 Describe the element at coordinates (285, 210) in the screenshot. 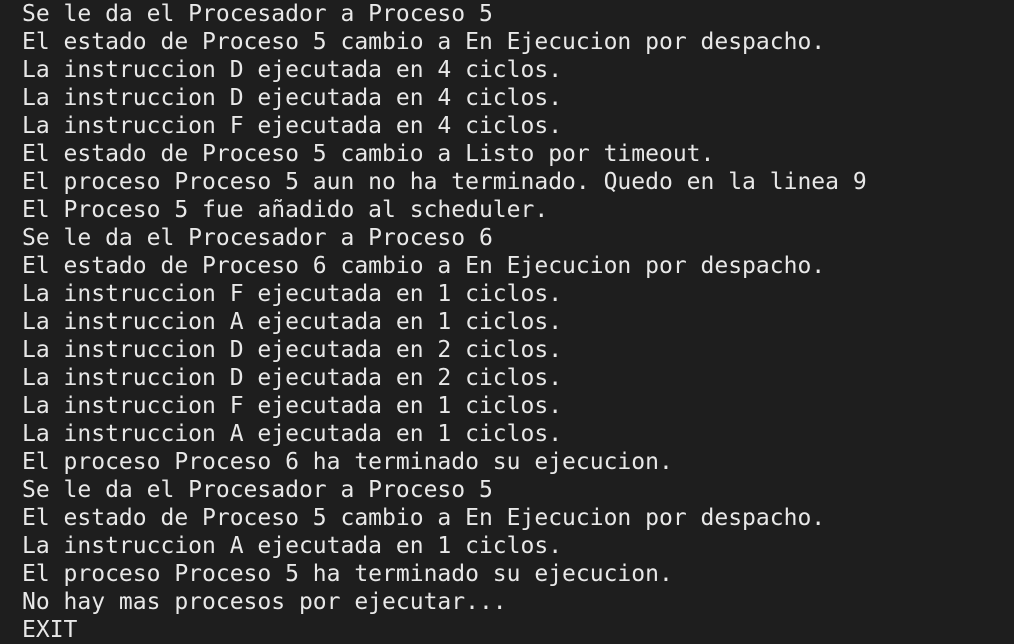

I see `terminal-line: El Proceso 5 fue añadido al scheduler.` at that location.